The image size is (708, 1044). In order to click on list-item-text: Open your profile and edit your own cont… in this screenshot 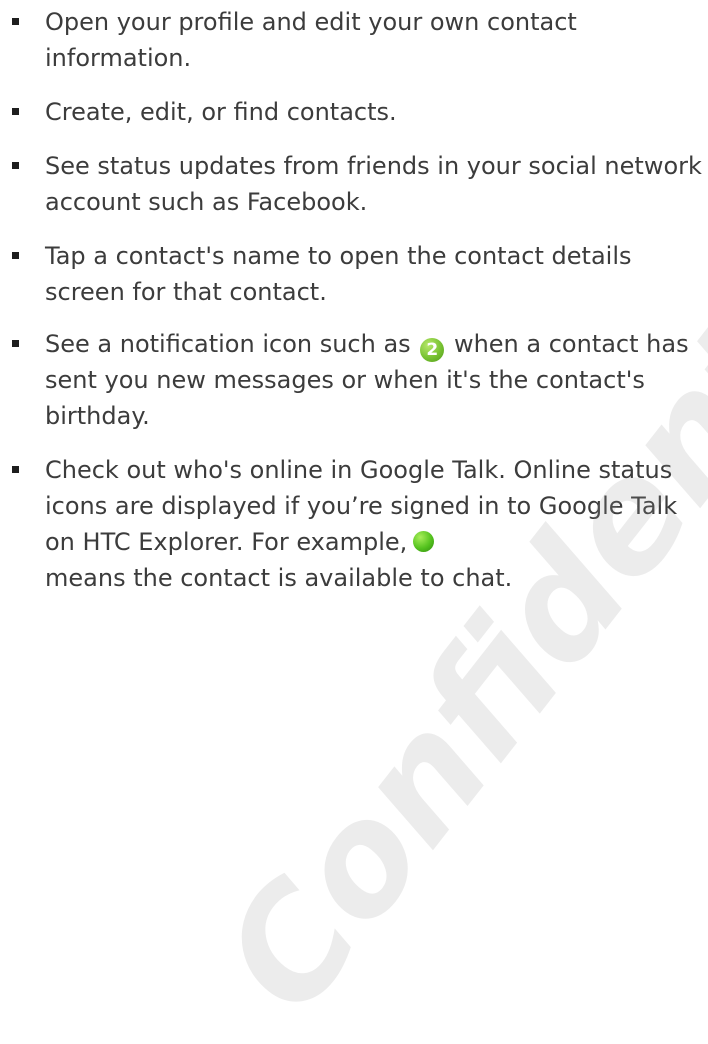, I will do `click(311, 40)`.